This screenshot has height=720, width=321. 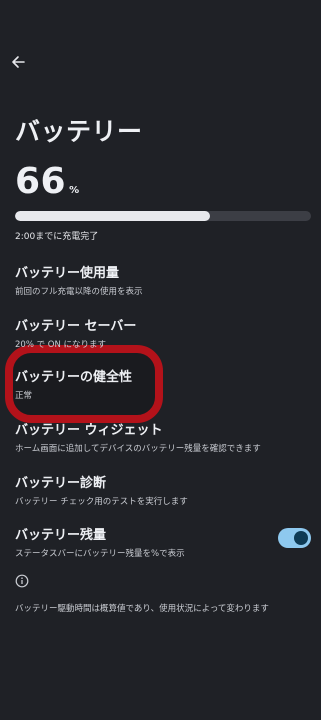 I want to click on battery-level-value: 66, so click(x=41, y=181).